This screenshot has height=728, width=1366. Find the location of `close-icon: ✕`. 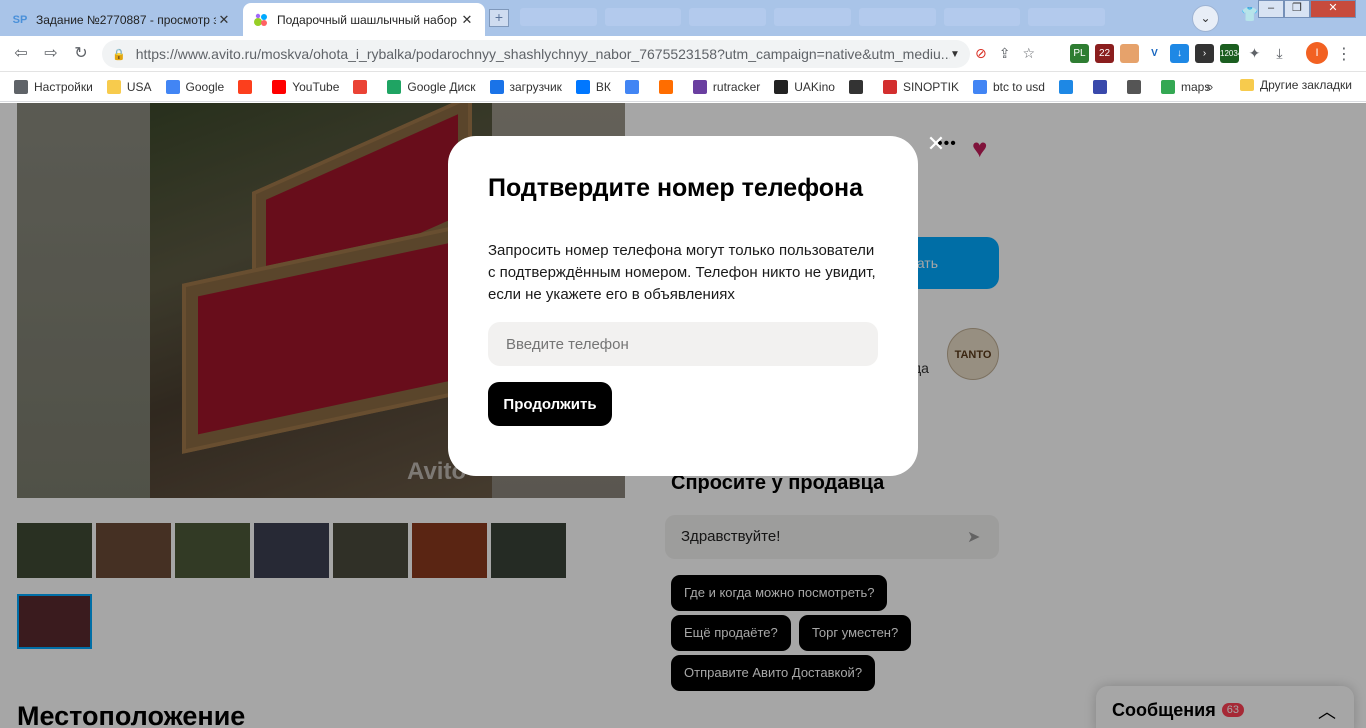

close-icon: ✕ is located at coordinates (936, 144).